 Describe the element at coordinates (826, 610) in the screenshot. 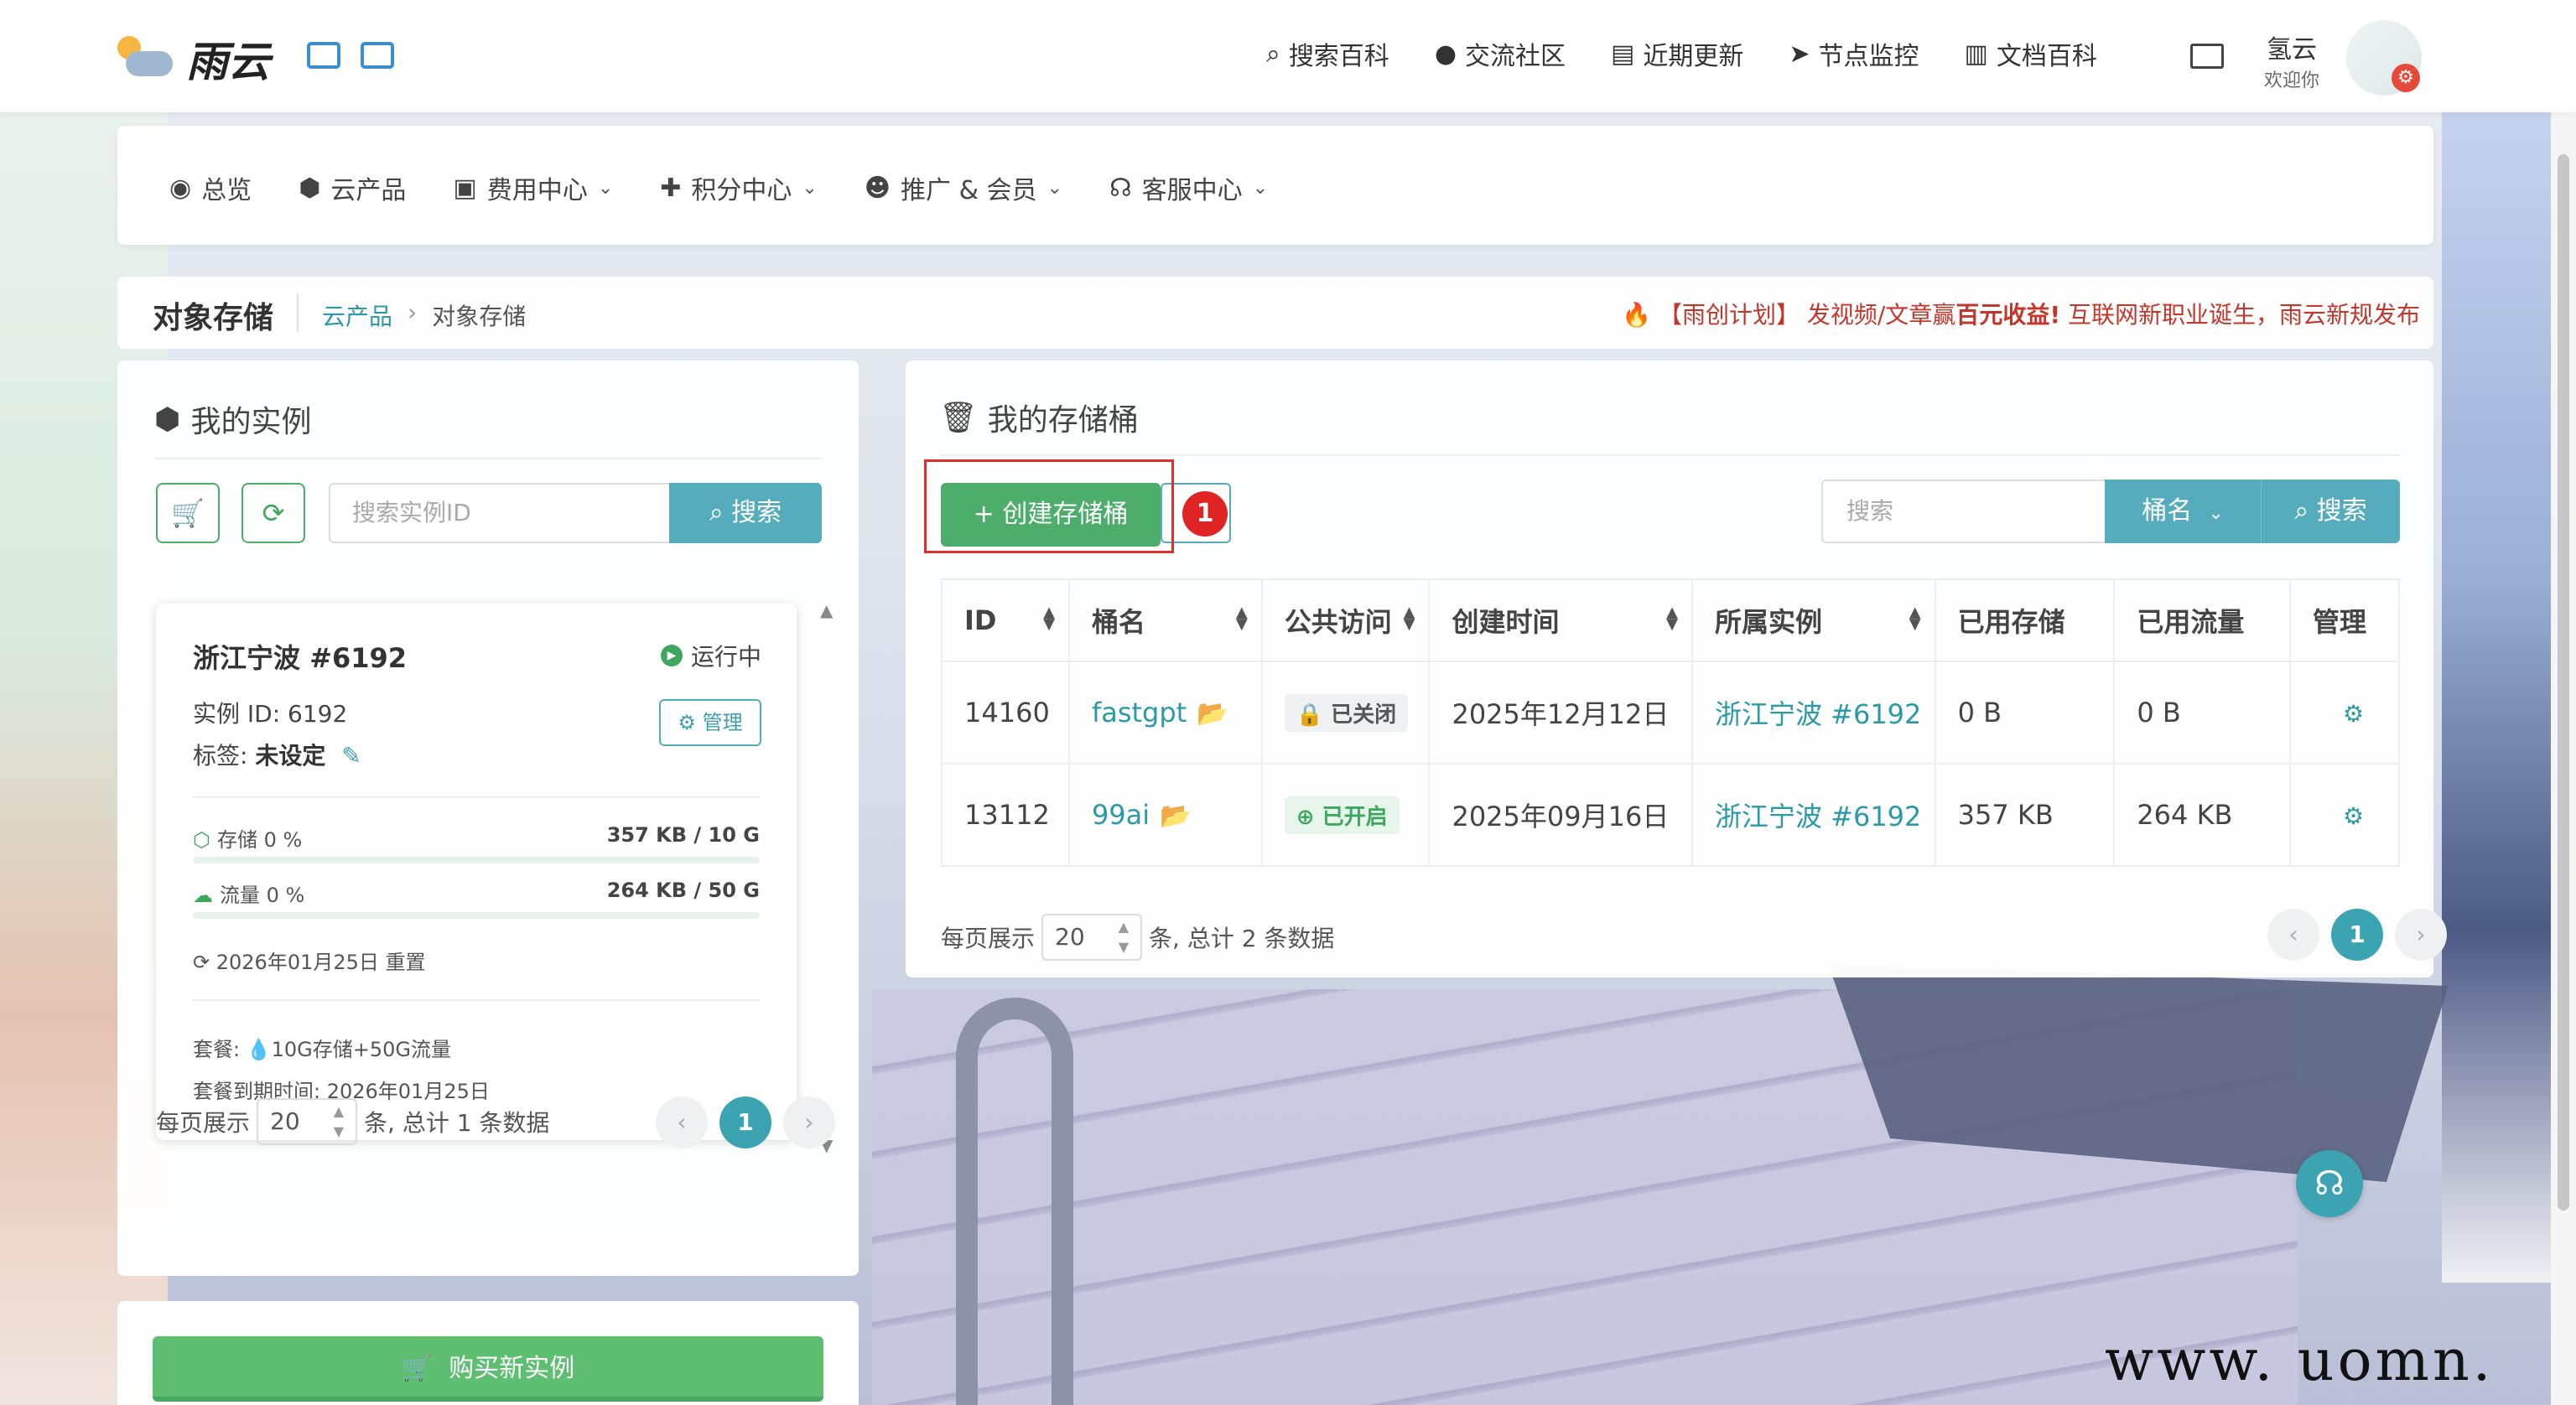

I see `list-scroll-up-icon: ▲` at that location.